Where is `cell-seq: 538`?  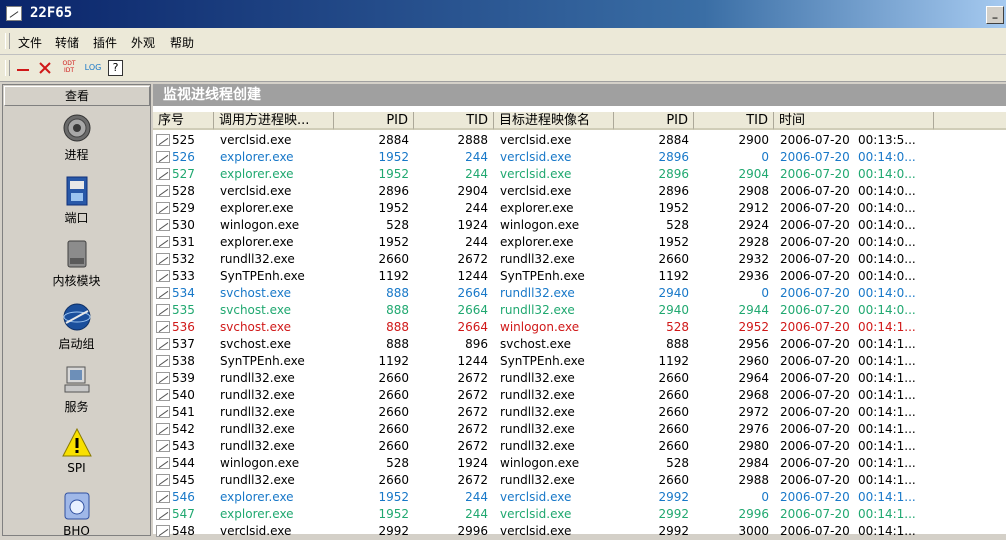
cell-seq: 538 is located at coordinates (183, 361).